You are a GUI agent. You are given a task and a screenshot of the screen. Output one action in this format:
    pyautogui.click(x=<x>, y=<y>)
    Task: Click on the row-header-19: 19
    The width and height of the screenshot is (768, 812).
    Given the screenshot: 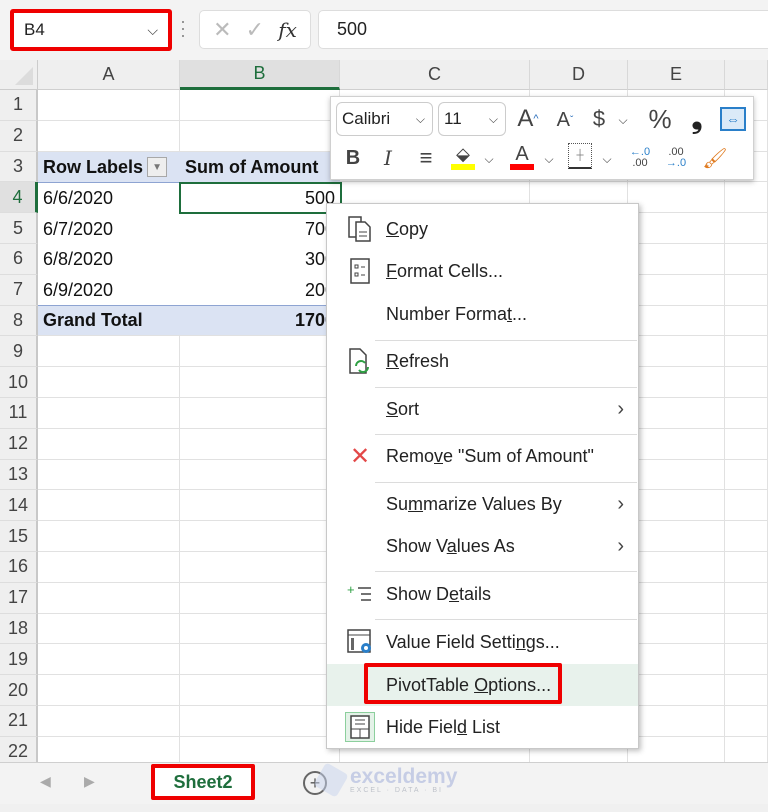 What is the action you would take?
    pyautogui.click(x=19, y=660)
    